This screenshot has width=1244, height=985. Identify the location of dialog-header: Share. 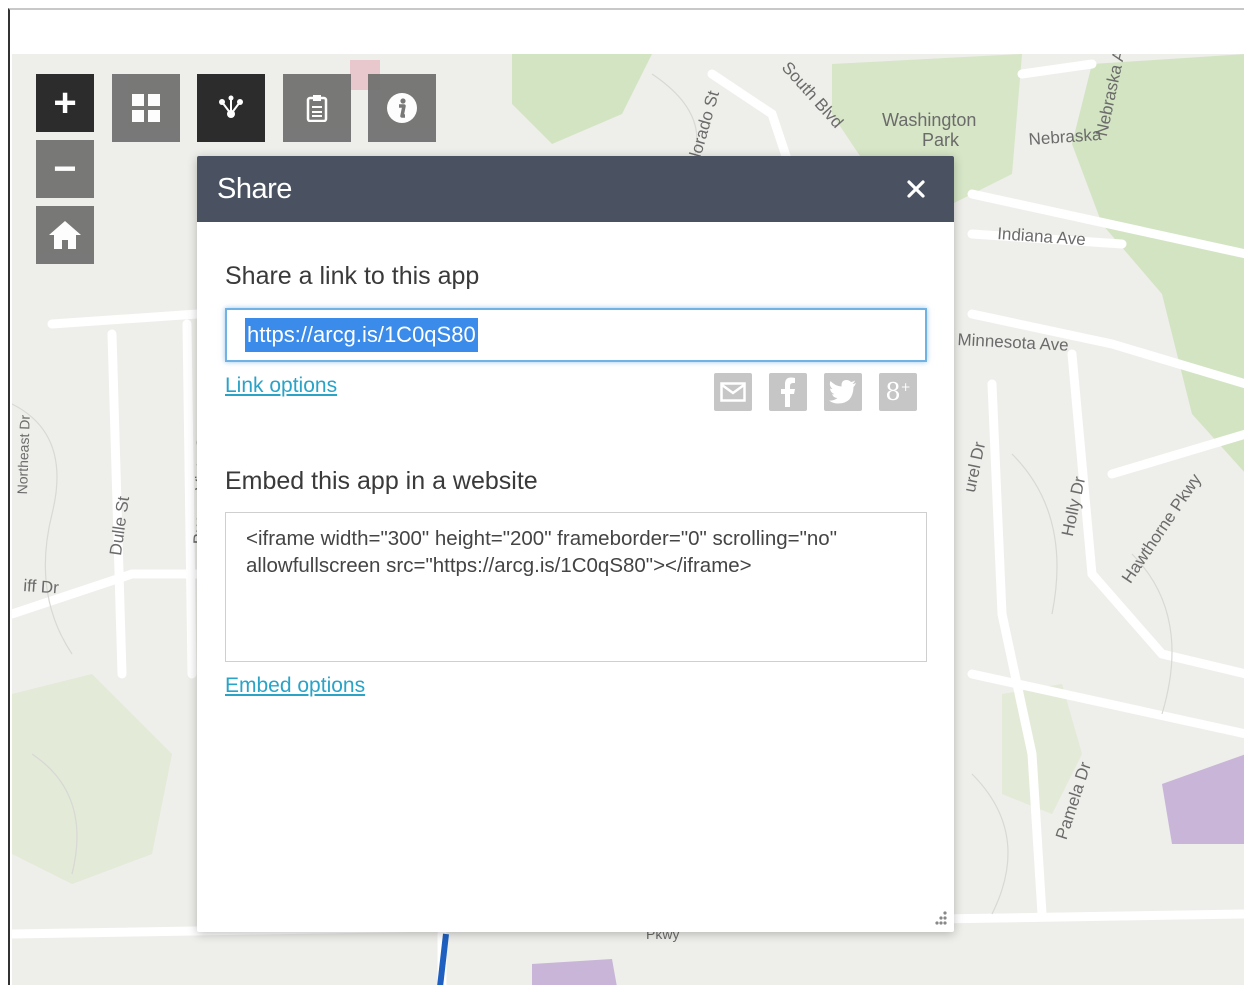
(575, 189).